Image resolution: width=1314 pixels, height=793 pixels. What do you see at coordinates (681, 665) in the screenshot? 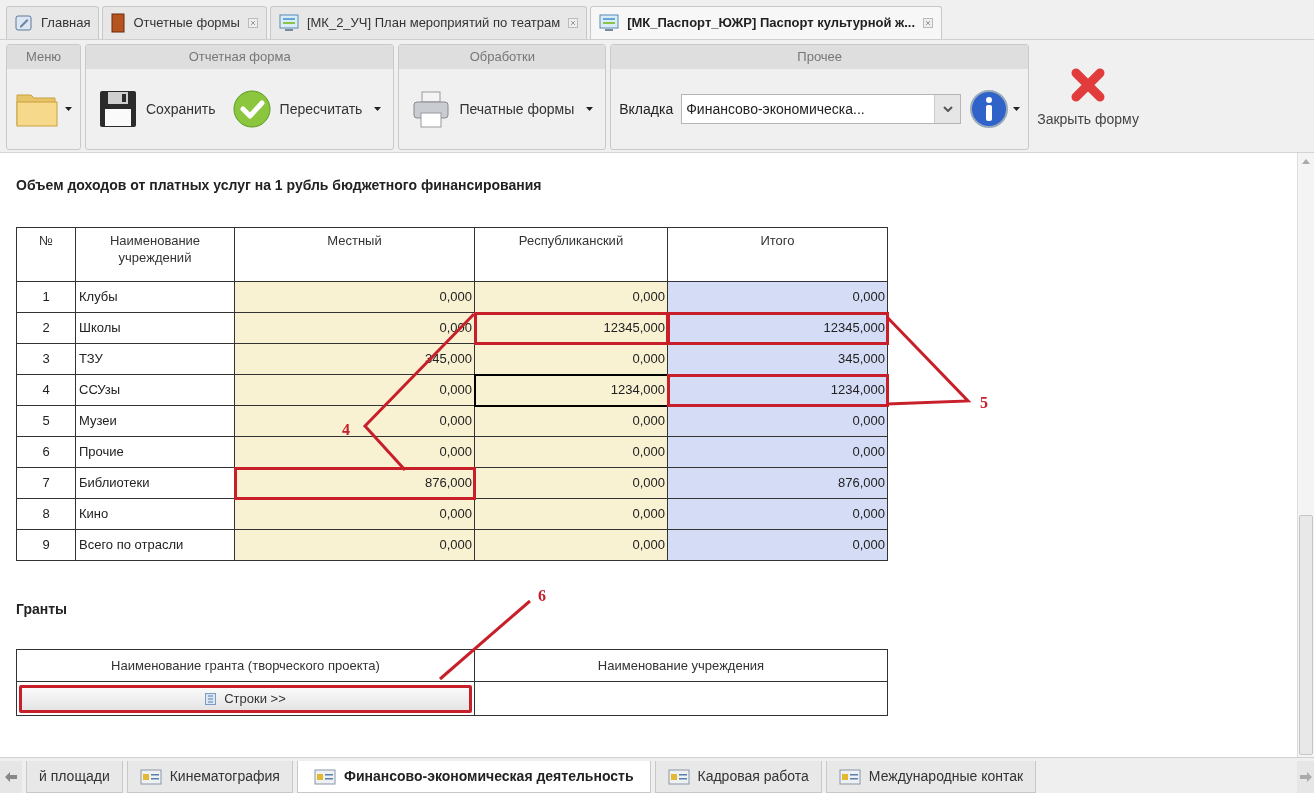
I see `column-header: Наименование учреждения` at bounding box center [681, 665].